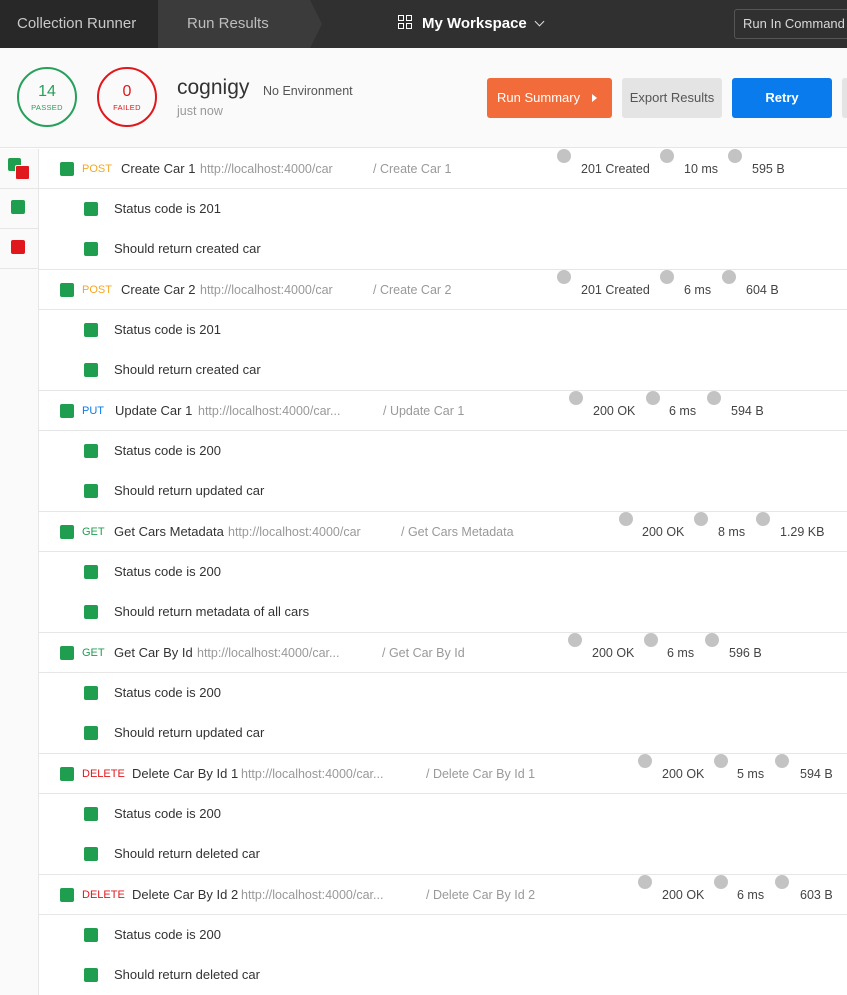  Describe the element at coordinates (93, 411) in the screenshot. I see `request-method: PUT` at that location.